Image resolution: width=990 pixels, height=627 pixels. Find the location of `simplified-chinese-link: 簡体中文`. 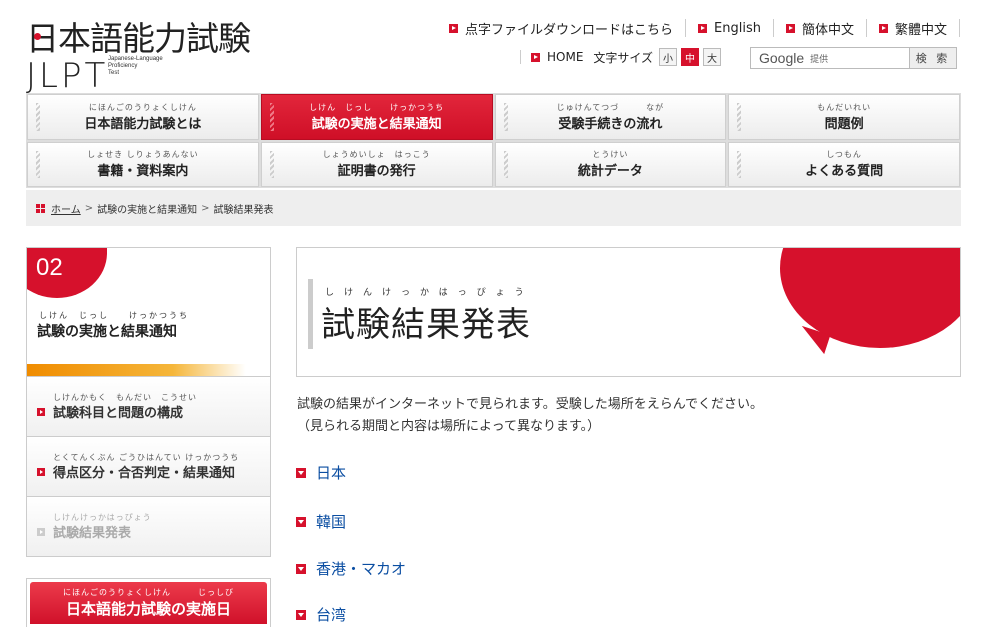

simplified-chinese-link: 簡体中文 is located at coordinates (819, 28).